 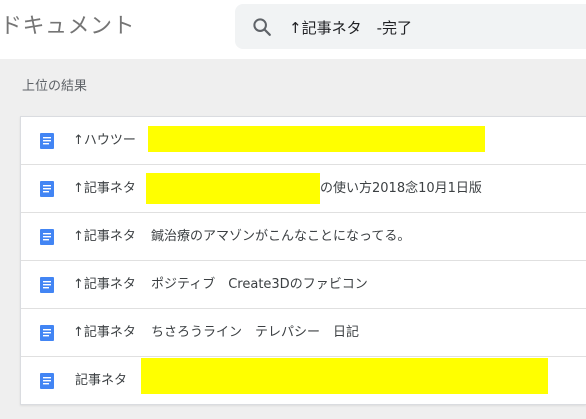 What do you see at coordinates (67, 27) in the screenshot?
I see `app-title: ドキュメント` at bounding box center [67, 27].